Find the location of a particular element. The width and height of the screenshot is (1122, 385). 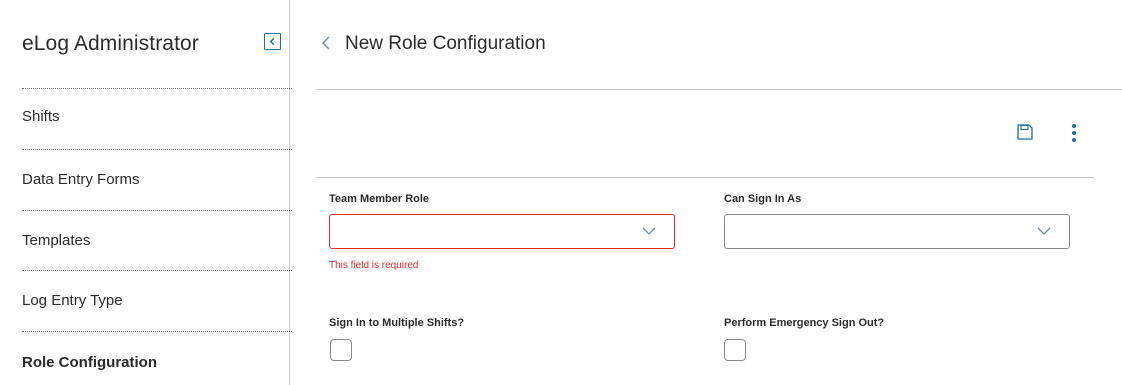

header-divider is located at coordinates (719, 89).